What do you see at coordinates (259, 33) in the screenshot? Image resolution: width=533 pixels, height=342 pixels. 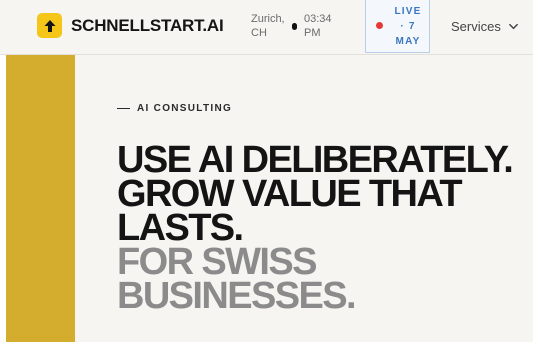 I see `location-country: CH` at bounding box center [259, 33].